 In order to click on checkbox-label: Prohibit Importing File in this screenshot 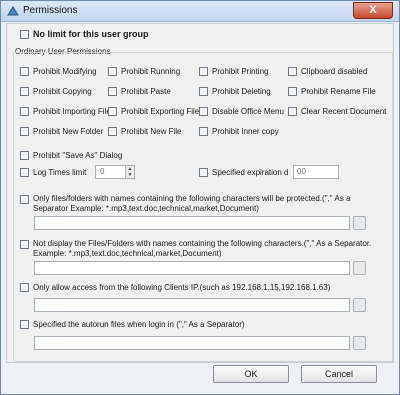, I will do `click(72, 111)`.